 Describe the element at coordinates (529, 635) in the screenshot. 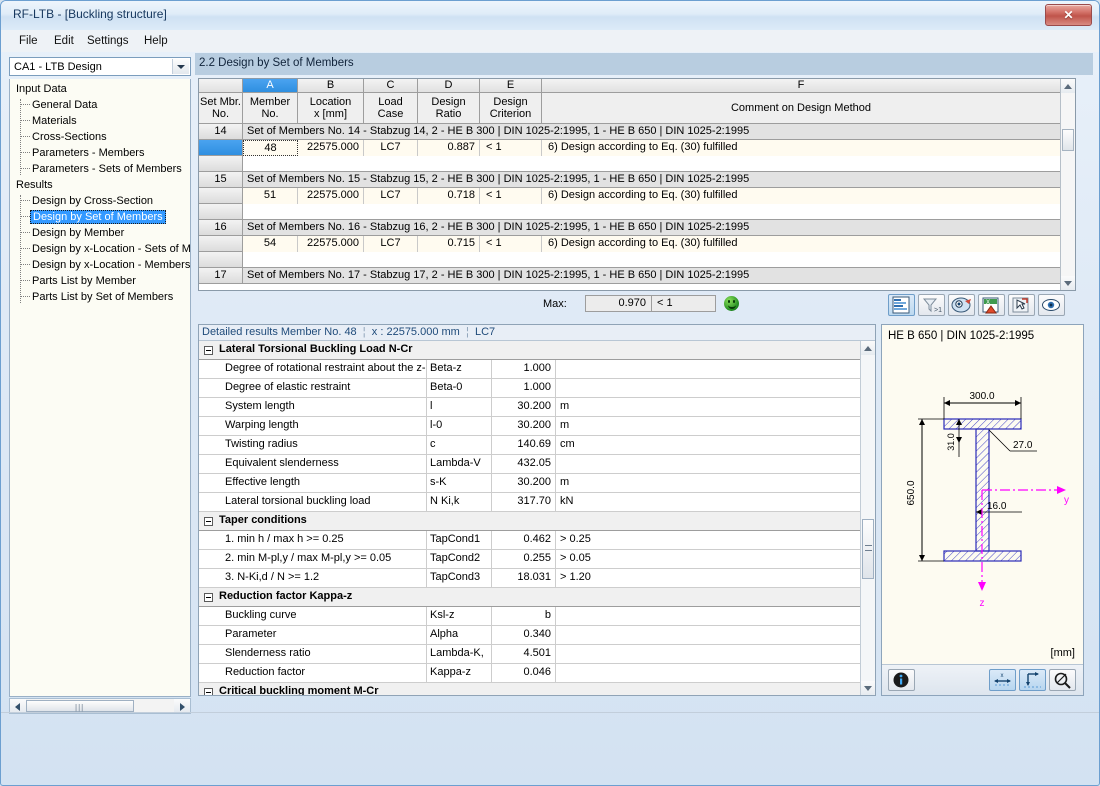

I see `detail-row: Parameter Alpha 0.340` at that location.